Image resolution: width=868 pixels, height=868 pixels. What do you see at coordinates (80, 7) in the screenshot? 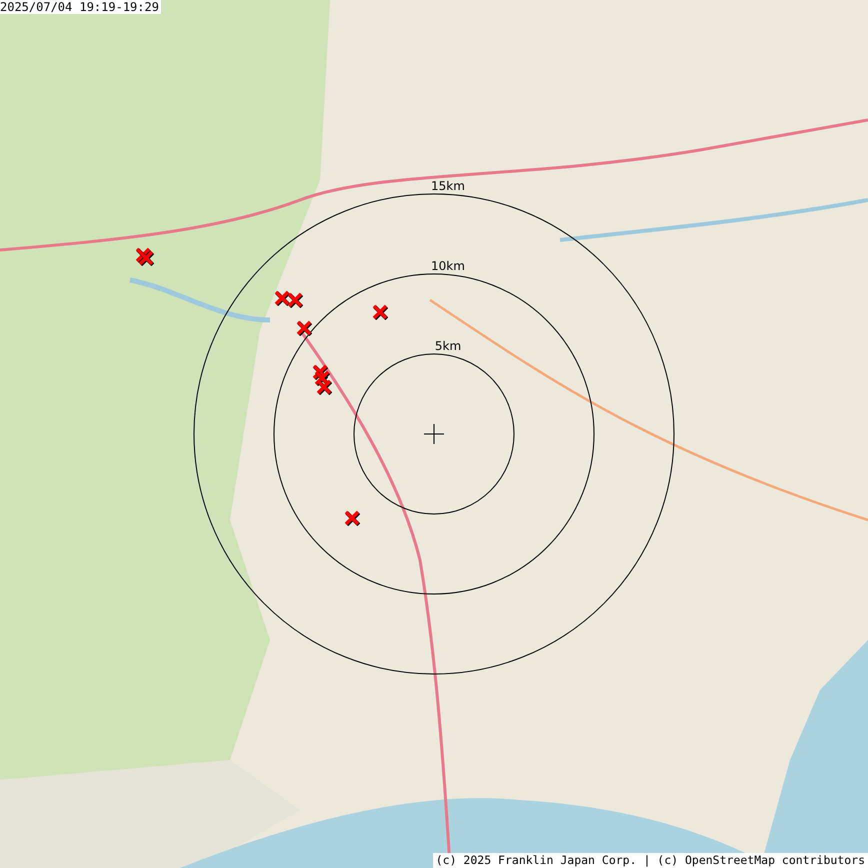
I see `timestamp: 2025/07/04 19:19-19:29` at bounding box center [80, 7].